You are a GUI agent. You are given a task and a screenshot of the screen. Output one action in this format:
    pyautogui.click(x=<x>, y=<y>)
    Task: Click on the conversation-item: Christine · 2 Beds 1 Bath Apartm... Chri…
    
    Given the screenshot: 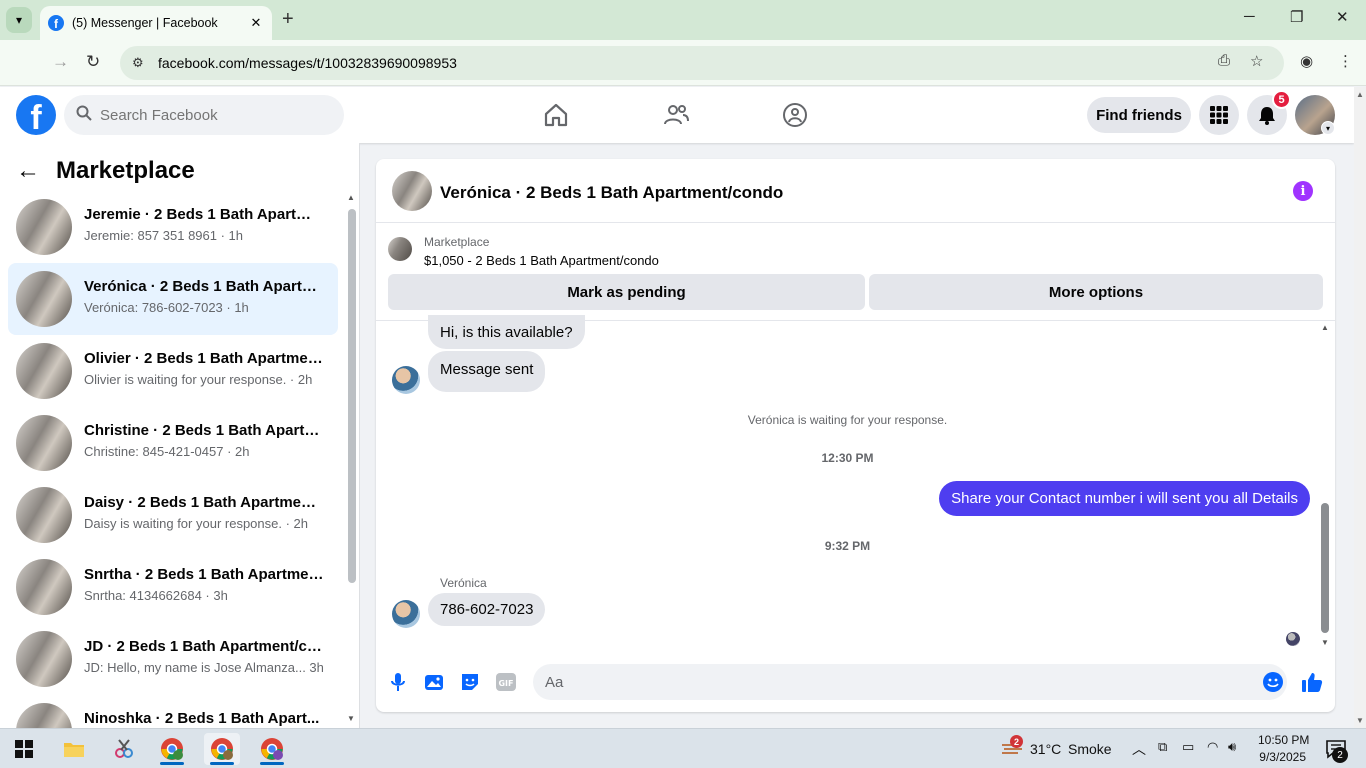 What is the action you would take?
    pyautogui.click(x=173, y=443)
    